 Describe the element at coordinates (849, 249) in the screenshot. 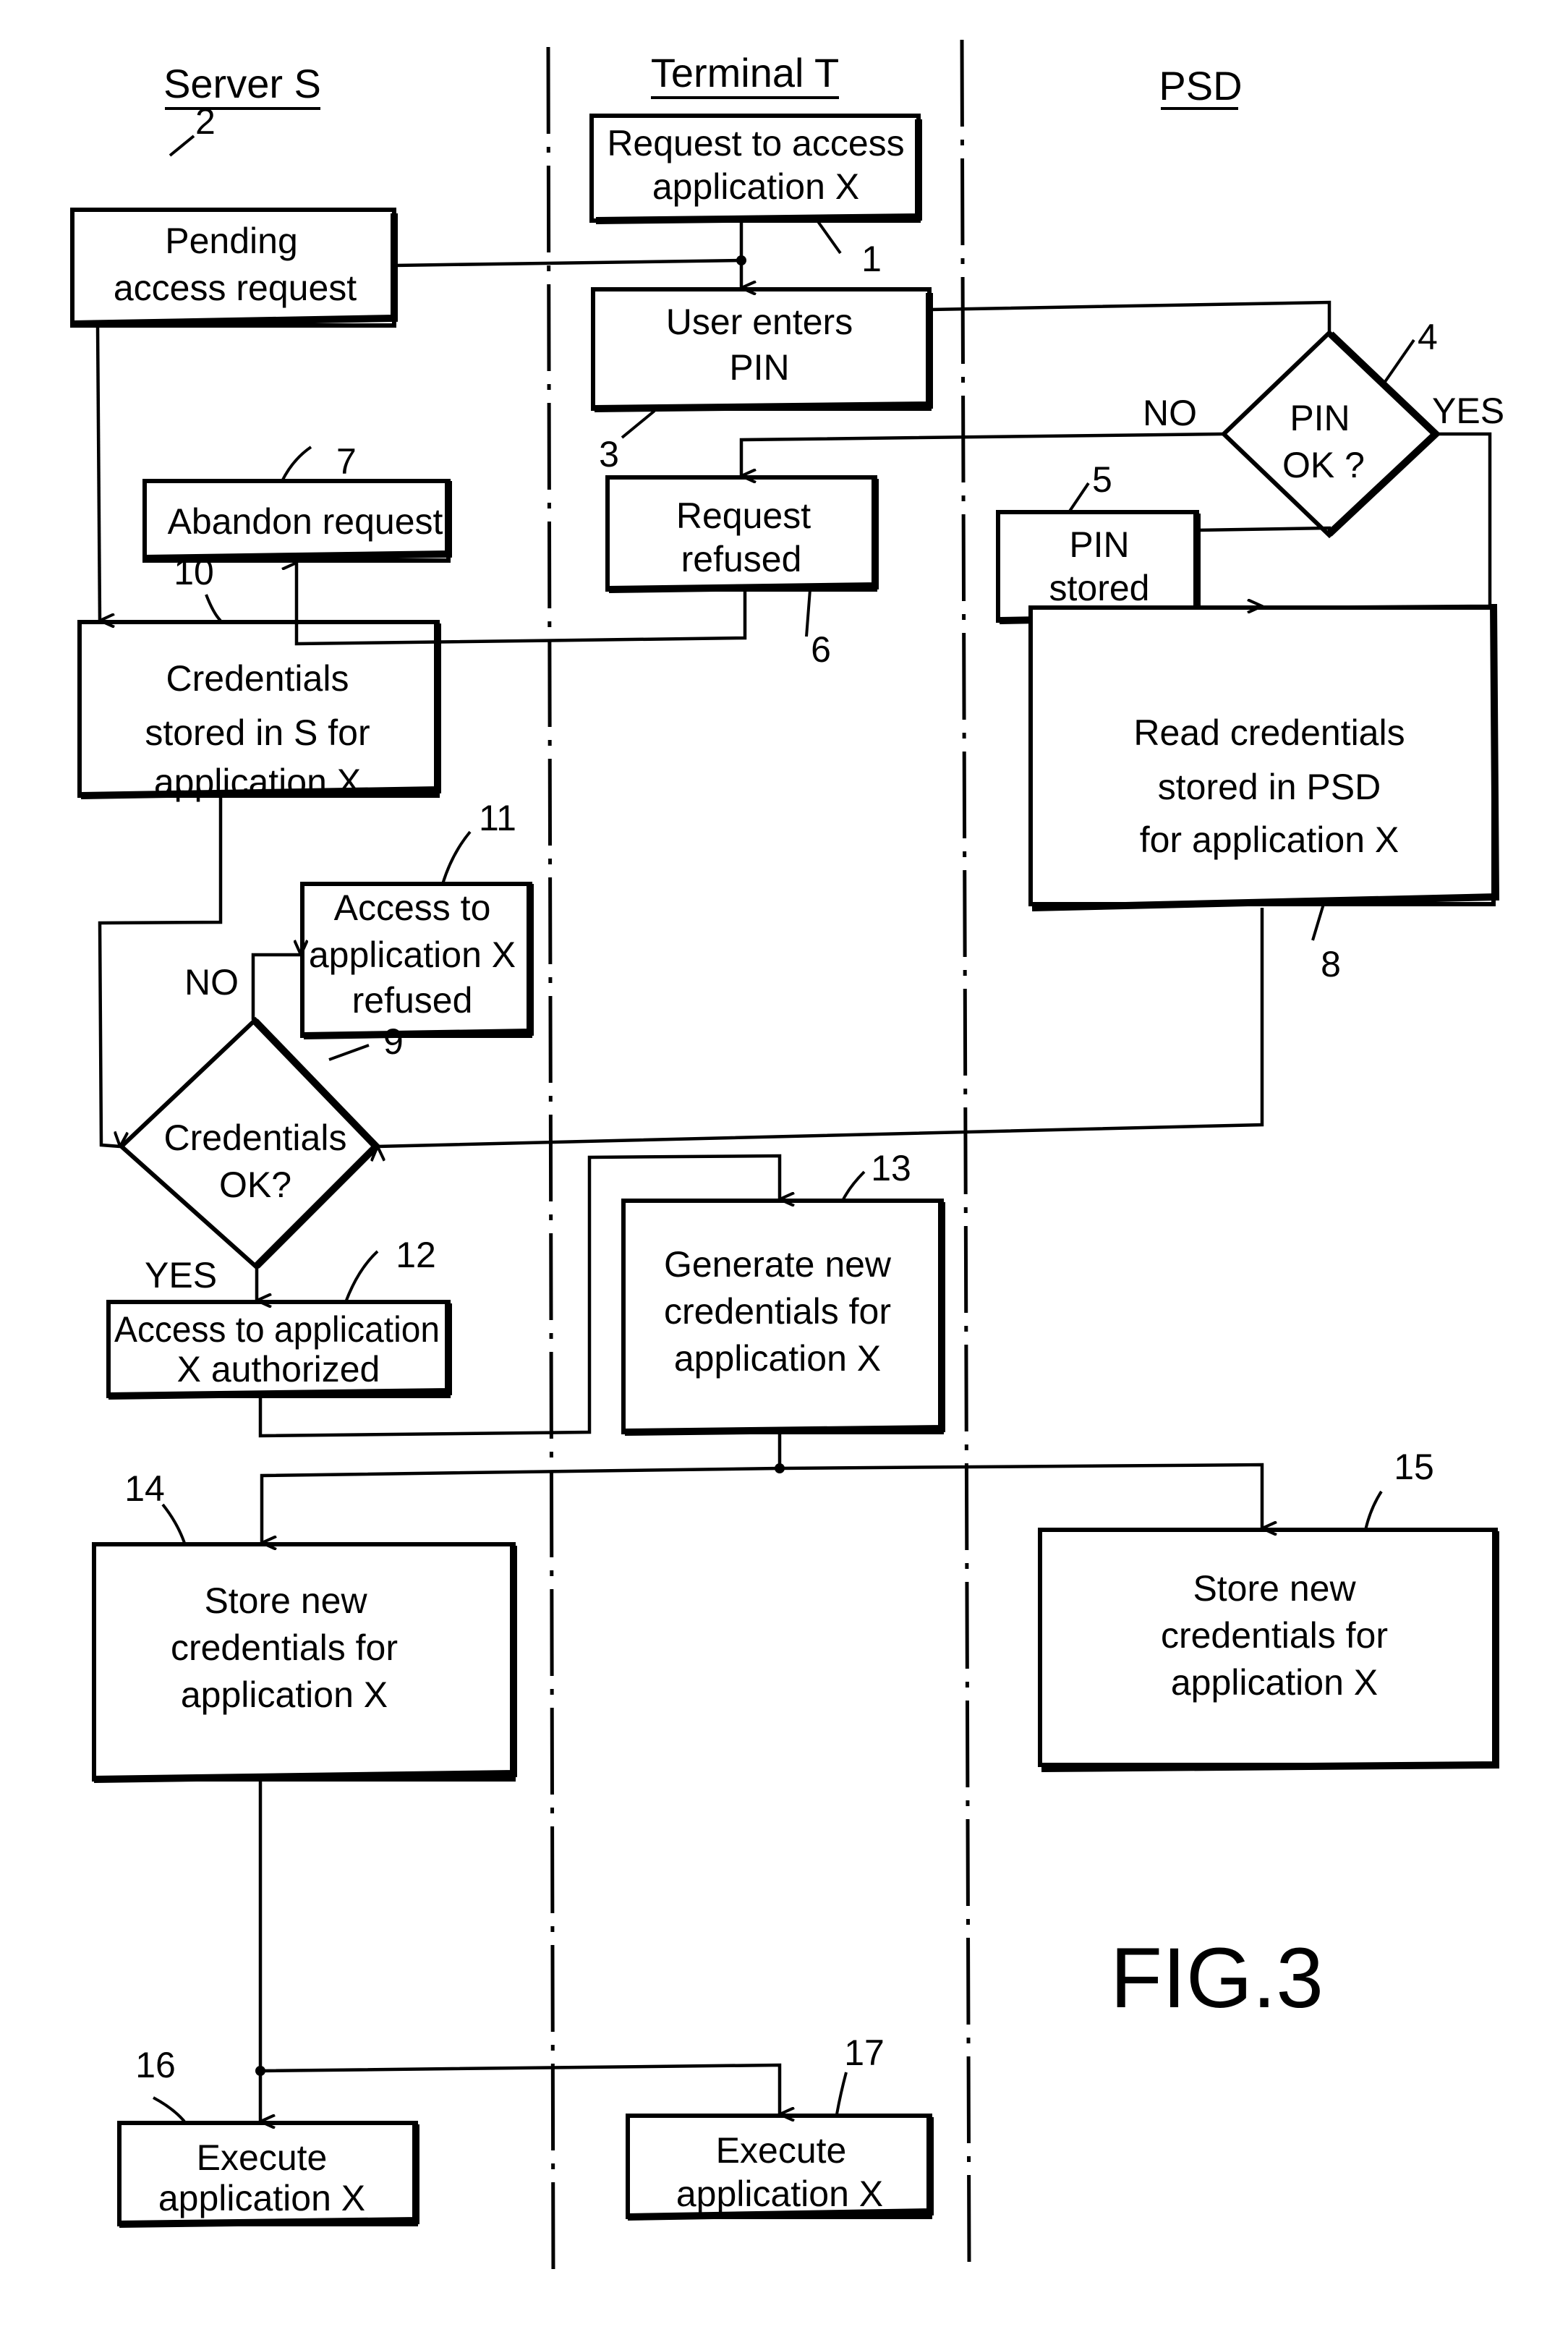

I see `ref-label-1: 1` at that location.